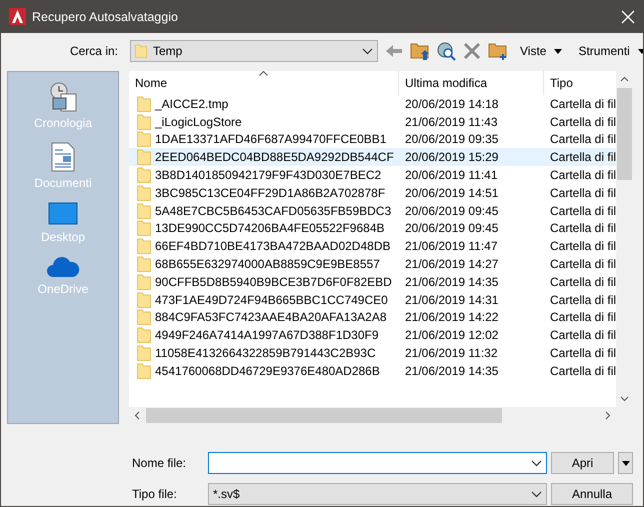 The image size is (644, 507). What do you see at coordinates (451, 157) in the screenshot?
I see `modified-date: 20/06/2019 15:29` at bounding box center [451, 157].